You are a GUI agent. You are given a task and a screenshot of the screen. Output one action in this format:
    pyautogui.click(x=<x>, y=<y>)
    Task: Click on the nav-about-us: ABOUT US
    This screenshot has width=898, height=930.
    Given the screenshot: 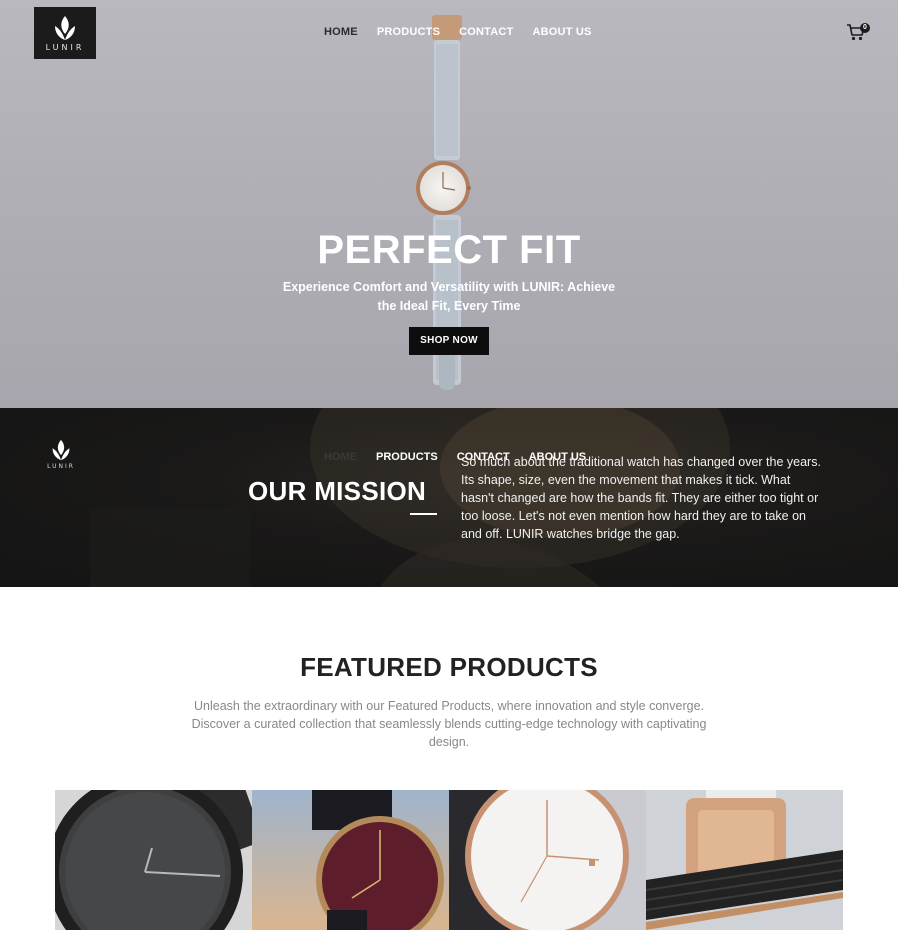 What is the action you would take?
    pyautogui.click(x=562, y=32)
    